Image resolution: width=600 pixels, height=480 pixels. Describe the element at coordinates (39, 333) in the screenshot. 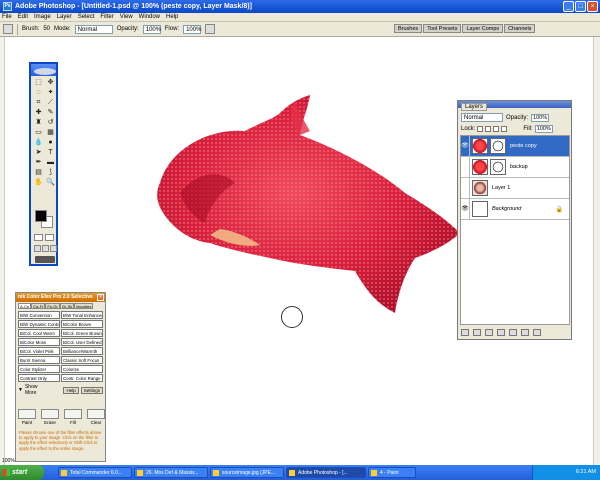

I see `nik-filter-button: BiCol. Cool Warm` at that location.